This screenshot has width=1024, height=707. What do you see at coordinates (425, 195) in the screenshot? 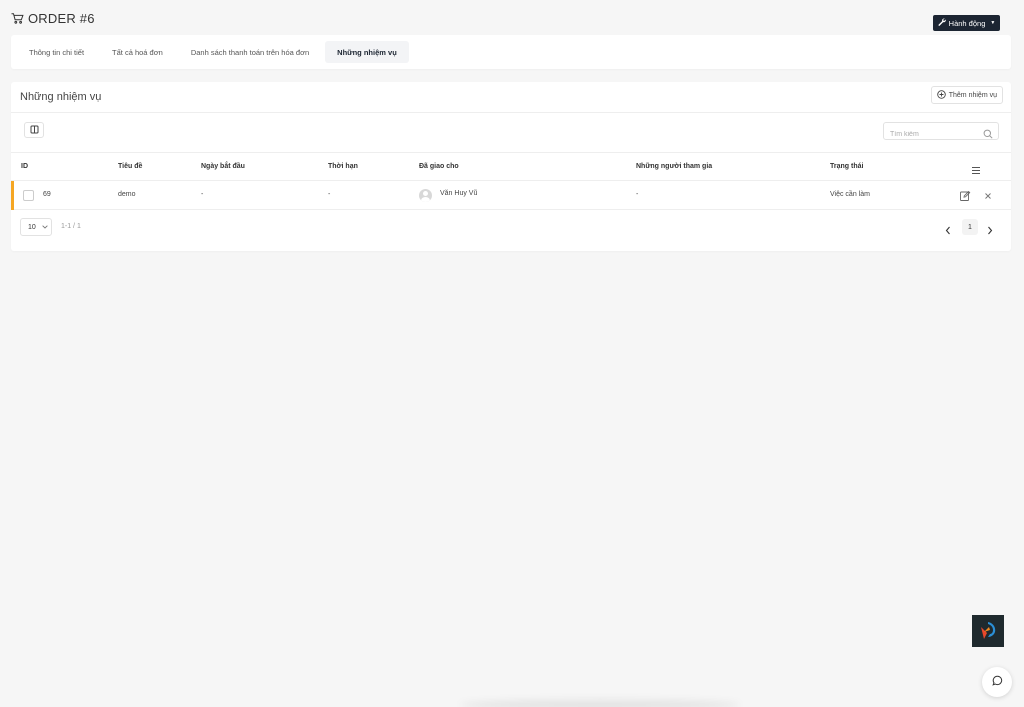
I see `avatar` at bounding box center [425, 195].